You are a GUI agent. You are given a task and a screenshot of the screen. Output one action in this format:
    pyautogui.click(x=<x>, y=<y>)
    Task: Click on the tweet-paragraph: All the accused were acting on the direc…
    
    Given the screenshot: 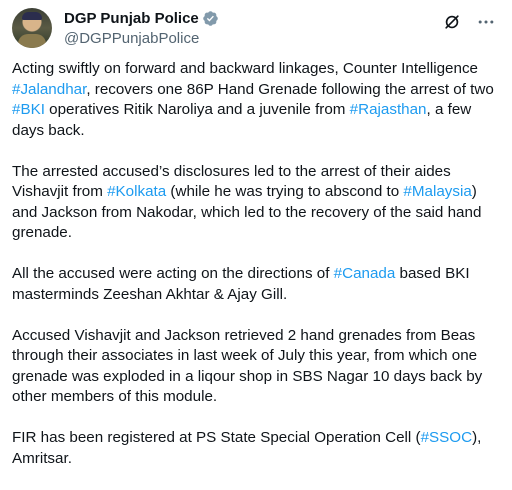 What is the action you would take?
    pyautogui.click(x=257, y=284)
    